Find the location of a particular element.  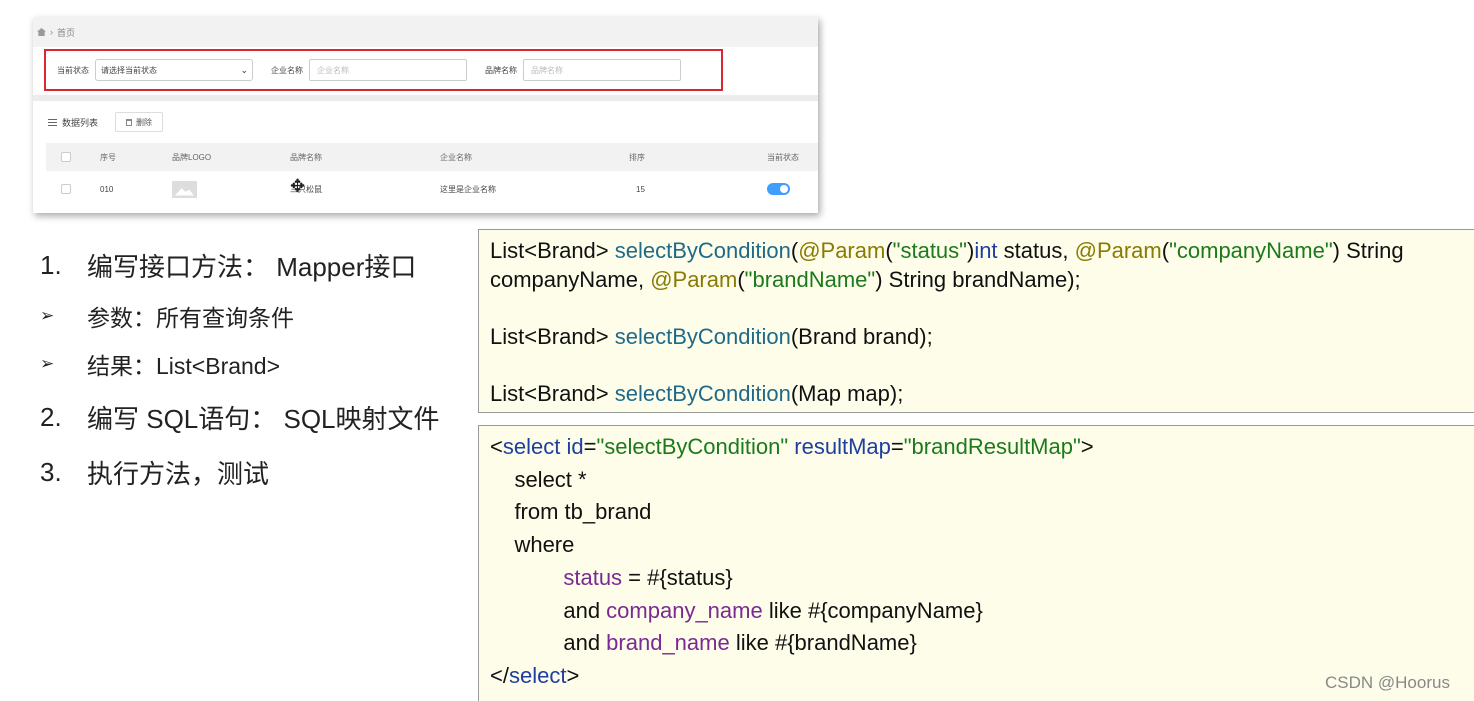

step-2: 2. 编写 SQL语句： SQL映射文件 is located at coordinates (240, 417).